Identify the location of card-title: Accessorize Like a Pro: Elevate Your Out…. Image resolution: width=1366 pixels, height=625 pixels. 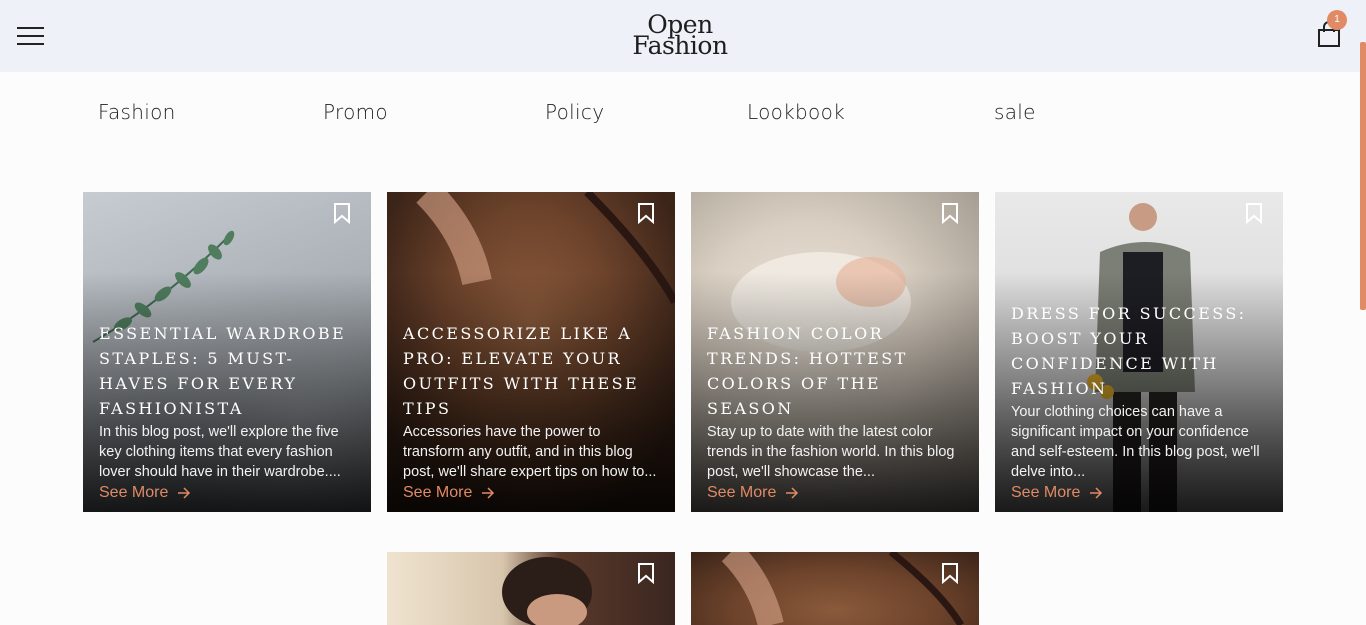
(521, 371).